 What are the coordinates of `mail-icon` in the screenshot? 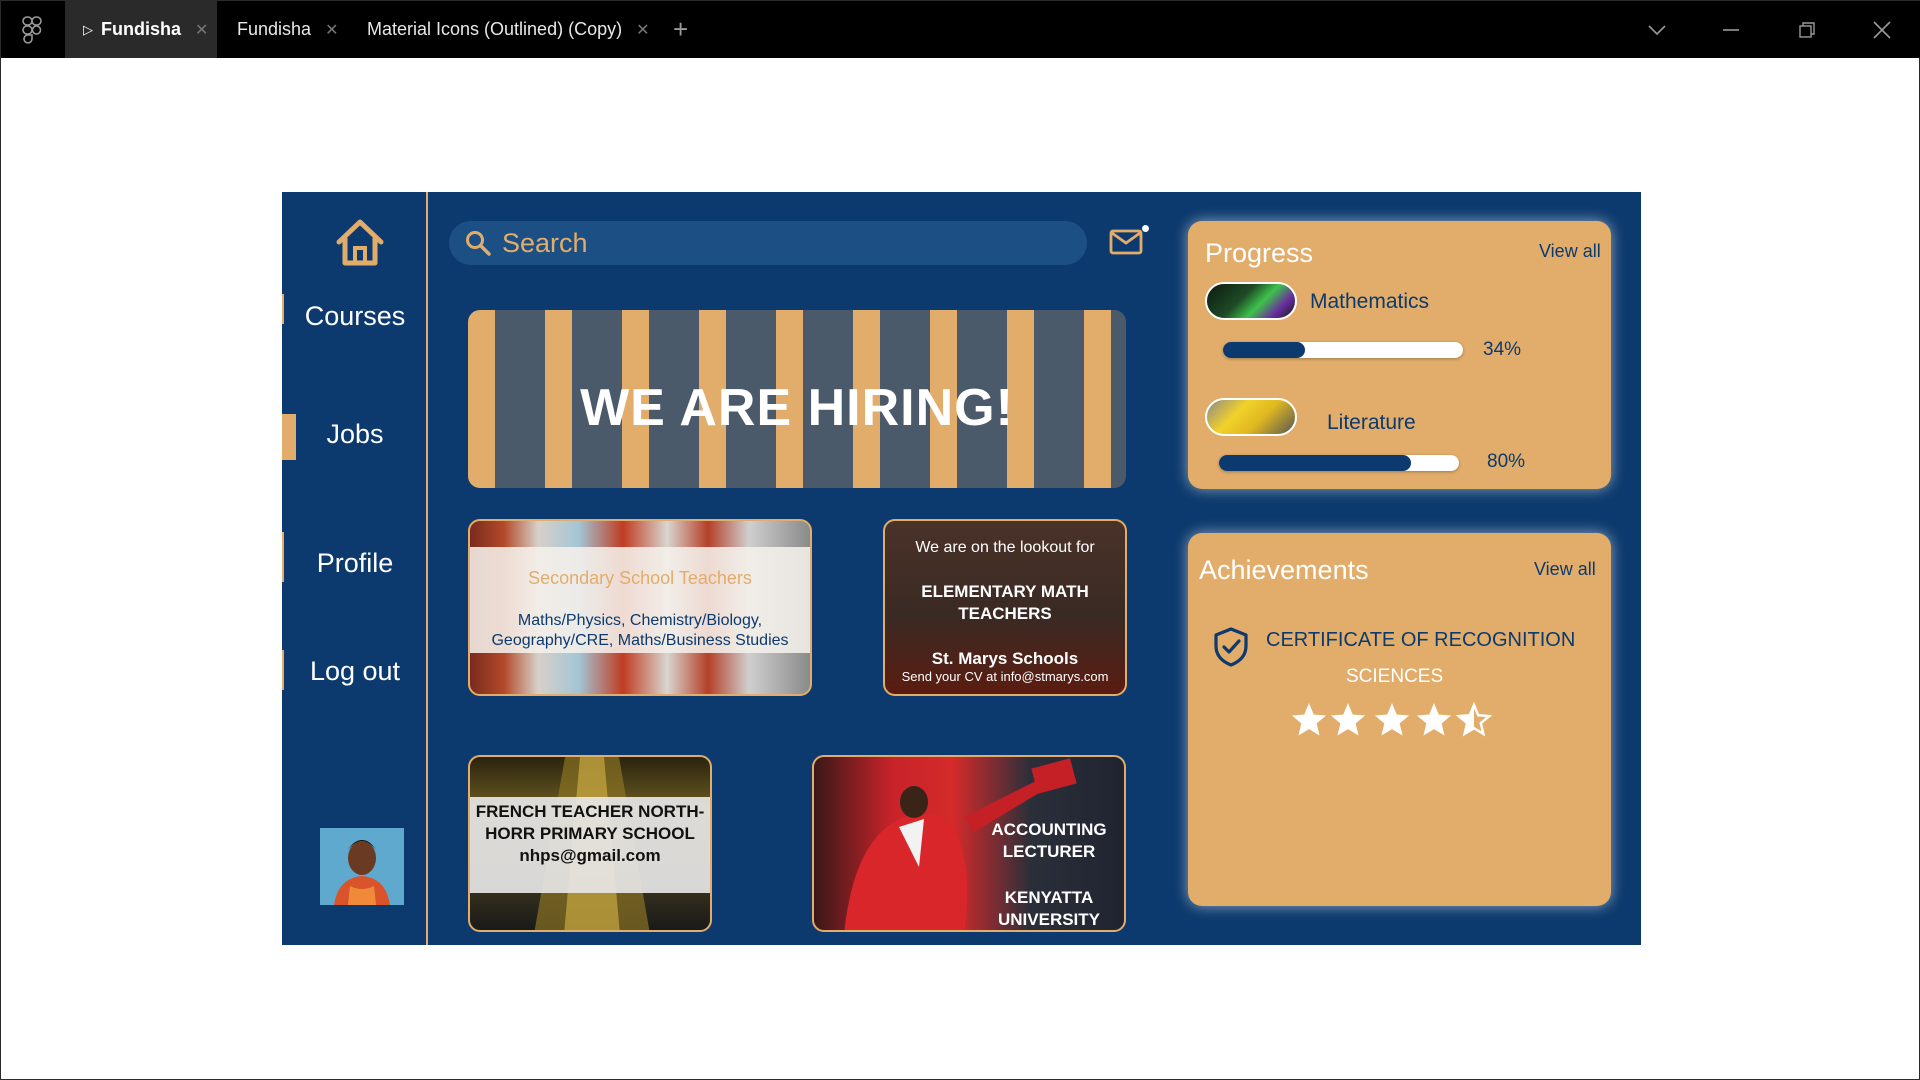 It's located at (1126, 242).